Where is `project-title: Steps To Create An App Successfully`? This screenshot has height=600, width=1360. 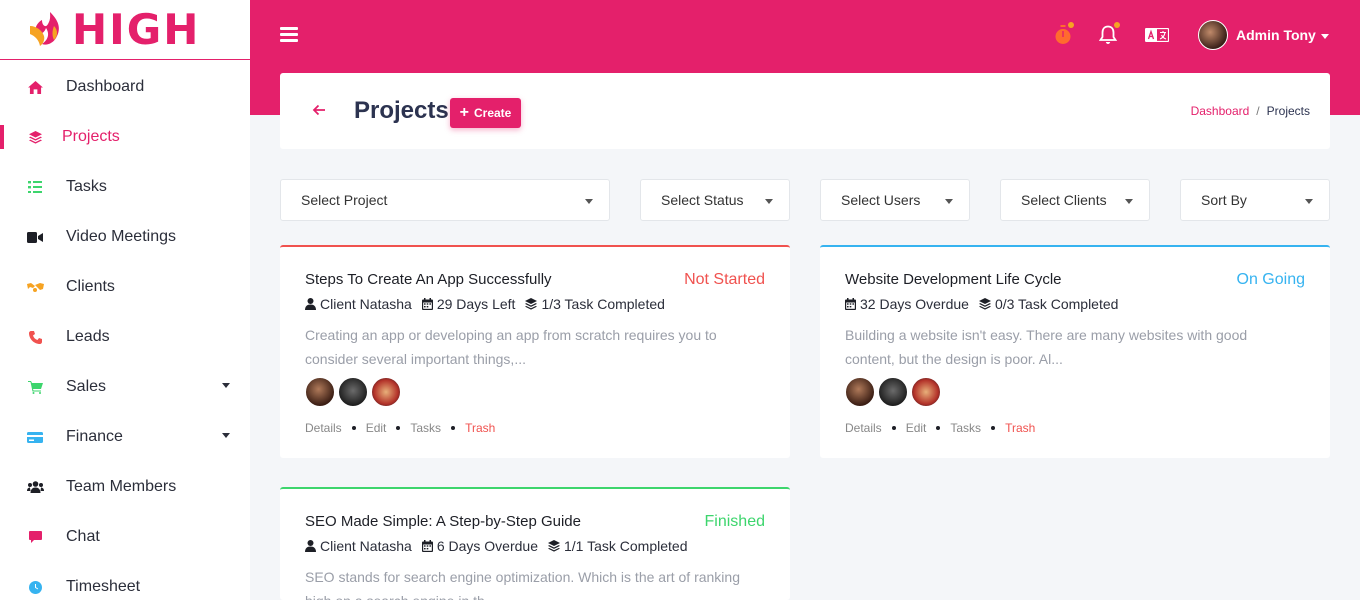
project-title: Steps To Create An App Successfully is located at coordinates (428, 279).